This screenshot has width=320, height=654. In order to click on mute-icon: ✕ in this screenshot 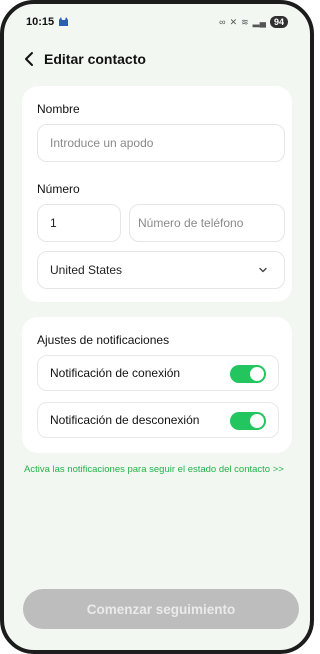, I will do `click(233, 21)`.